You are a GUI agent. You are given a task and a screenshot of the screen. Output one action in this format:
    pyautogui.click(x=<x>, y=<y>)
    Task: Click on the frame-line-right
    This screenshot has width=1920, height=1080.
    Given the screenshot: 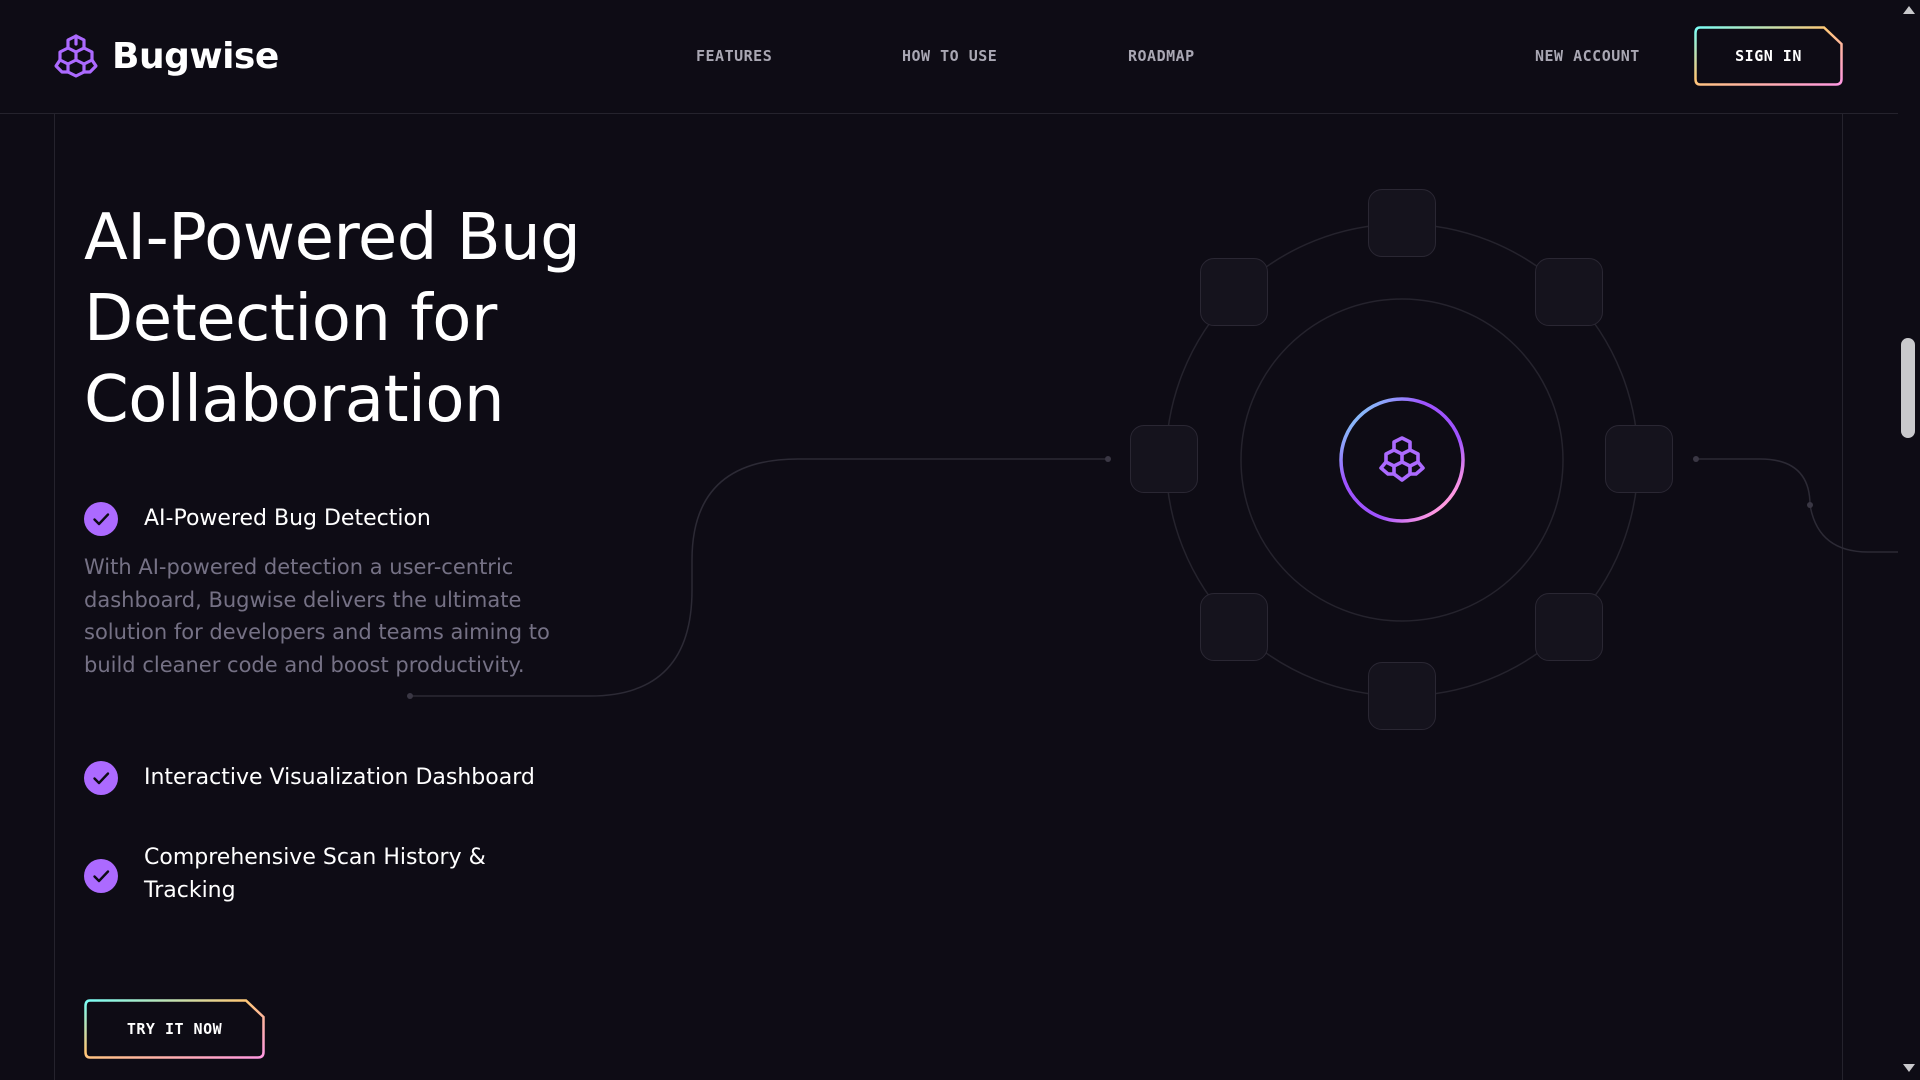 What is the action you would take?
    pyautogui.click(x=1842, y=597)
    